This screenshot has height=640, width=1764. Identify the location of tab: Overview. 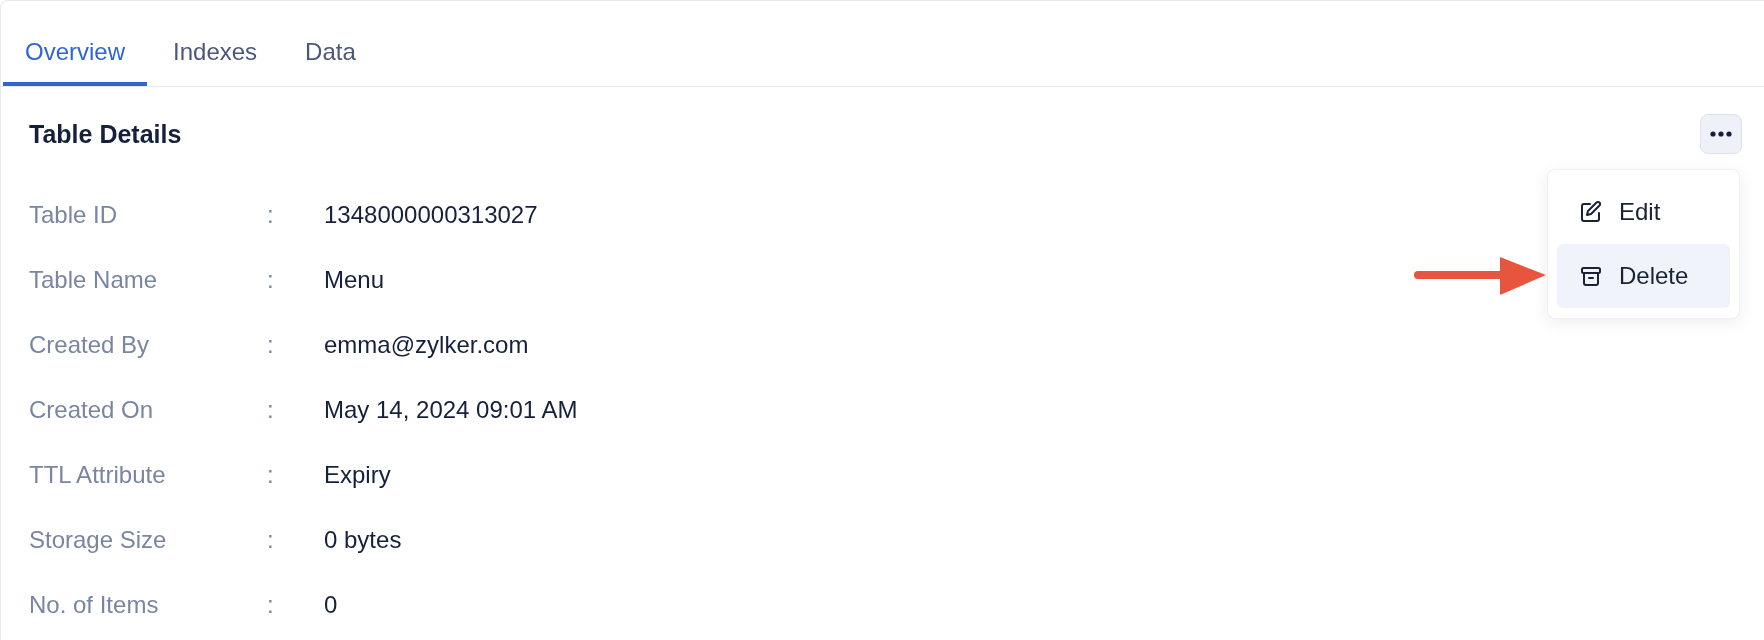
(75, 43).